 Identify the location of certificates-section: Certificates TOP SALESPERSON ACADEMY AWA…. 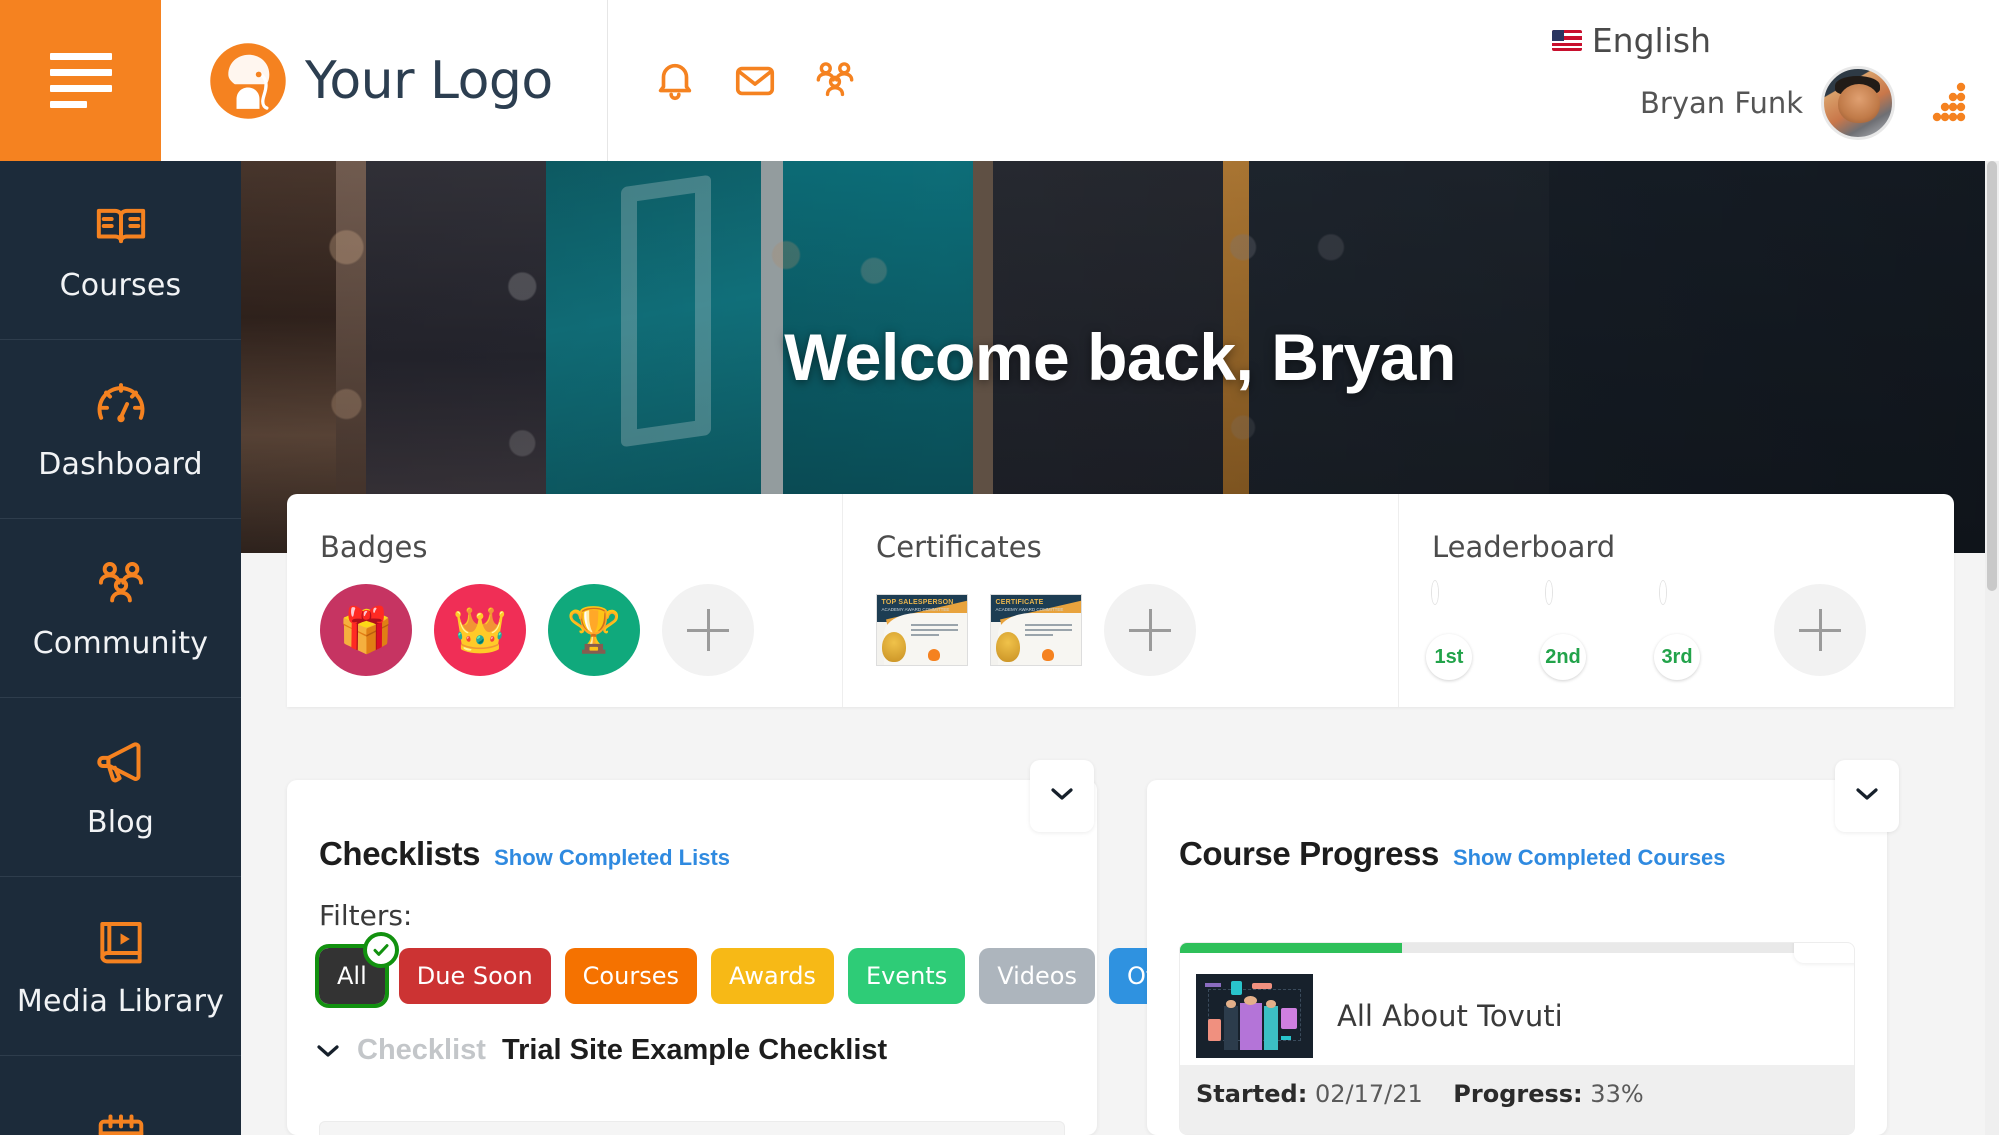
(1120, 600).